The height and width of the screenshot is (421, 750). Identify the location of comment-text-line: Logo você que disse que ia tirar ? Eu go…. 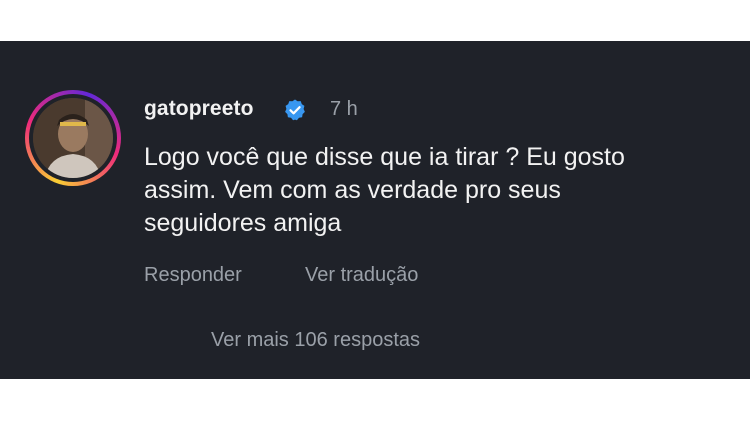
(384, 157).